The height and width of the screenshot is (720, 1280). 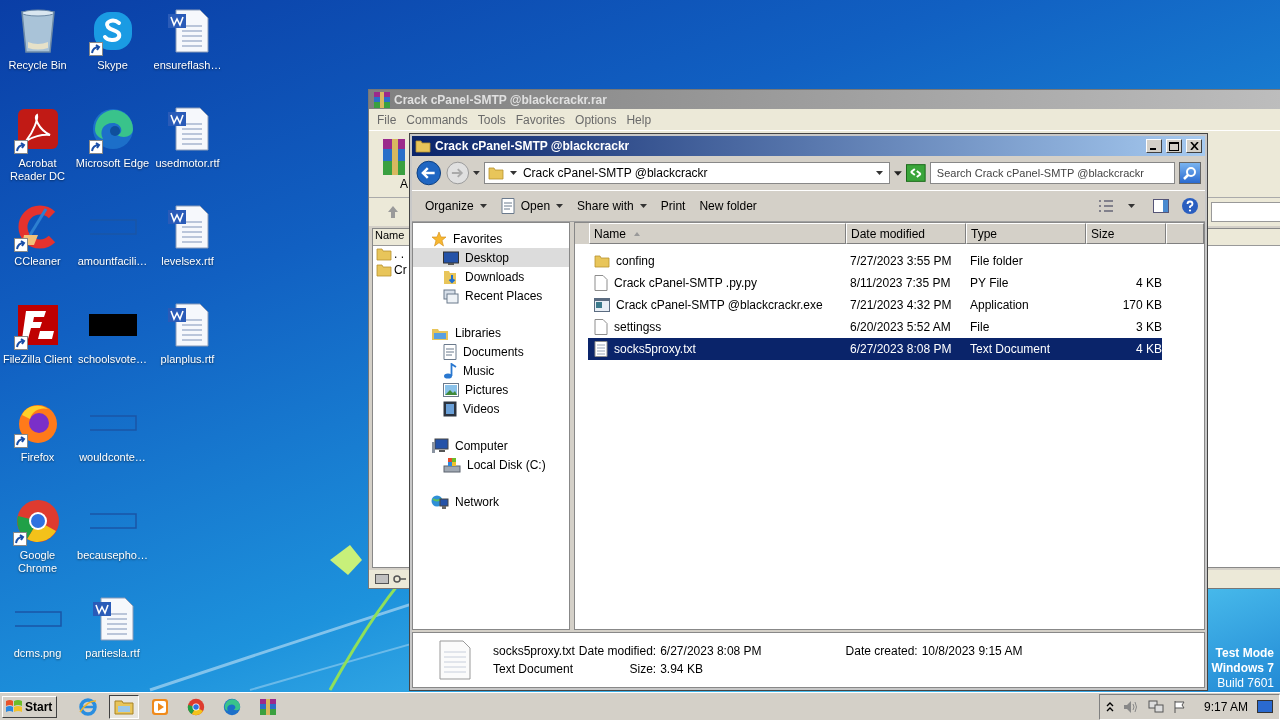 I want to click on column-header: Size, so click(x=1126, y=233).